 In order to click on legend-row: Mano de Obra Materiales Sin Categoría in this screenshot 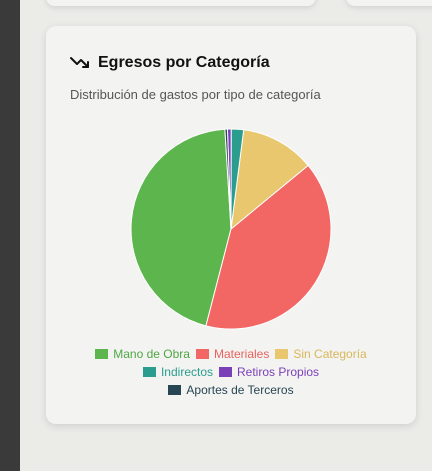, I will do `click(231, 354)`.